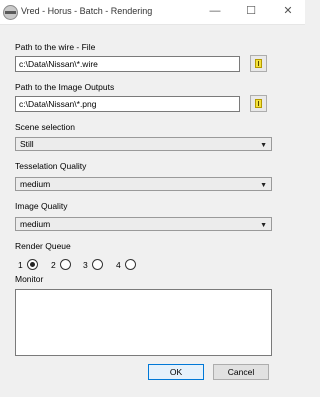 This screenshot has width=320, height=397. What do you see at coordinates (118, 265) in the screenshot?
I see `radio-label: 4` at bounding box center [118, 265].